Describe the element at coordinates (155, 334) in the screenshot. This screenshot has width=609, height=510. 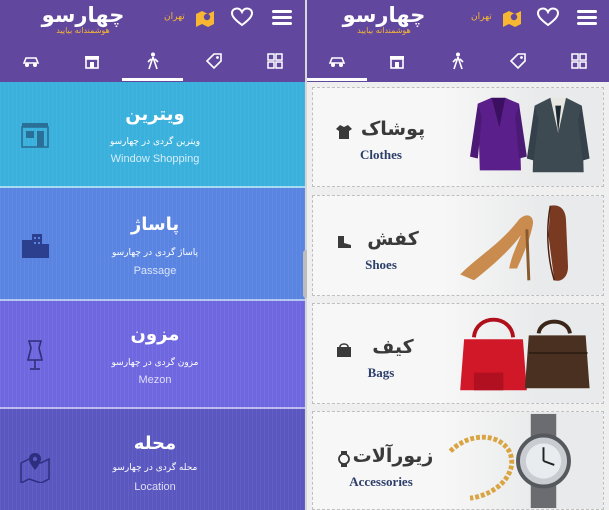
I see `panel-title: مزون` at that location.